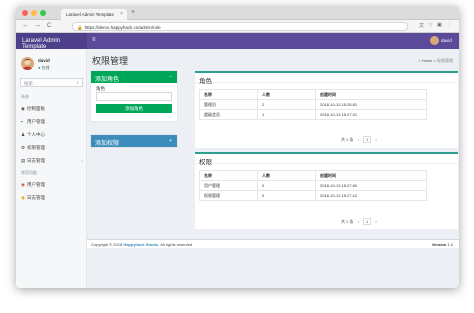 This screenshot has width=474, height=313. I want to click on header-user-name: david, so click(446, 40).